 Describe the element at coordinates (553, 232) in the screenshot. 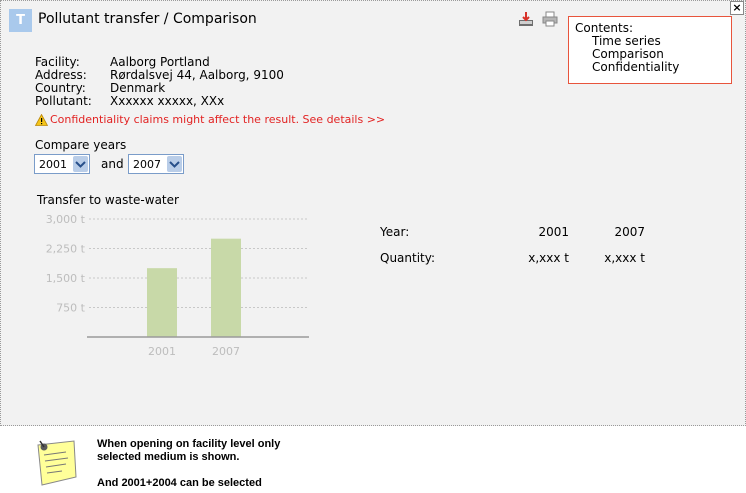

I see `year1-header: 2001` at that location.